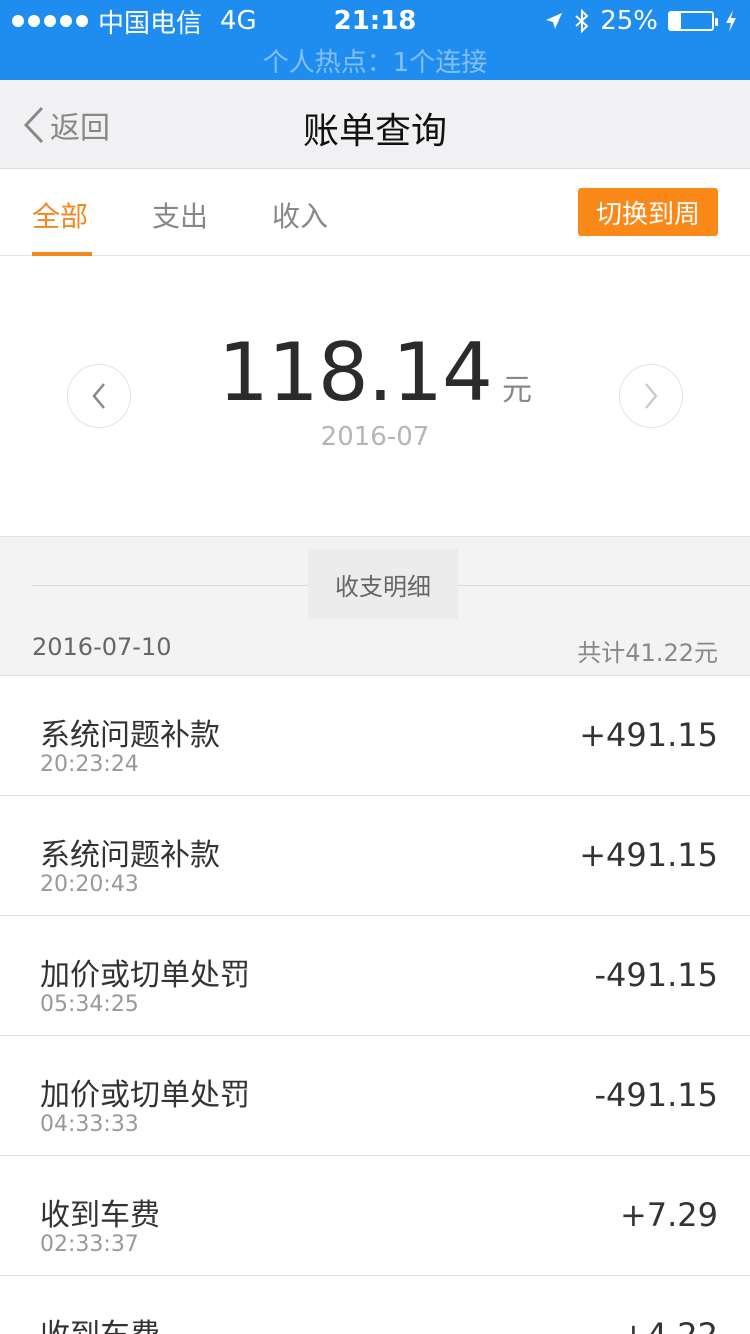 The width and height of the screenshot is (750, 1334). What do you see at coordinates (375, 40) in the screenshot?
I see `status-bar: 中国电信 4G 21:18 25% 个人热点：1个连接` at bounding box center [375, 40].